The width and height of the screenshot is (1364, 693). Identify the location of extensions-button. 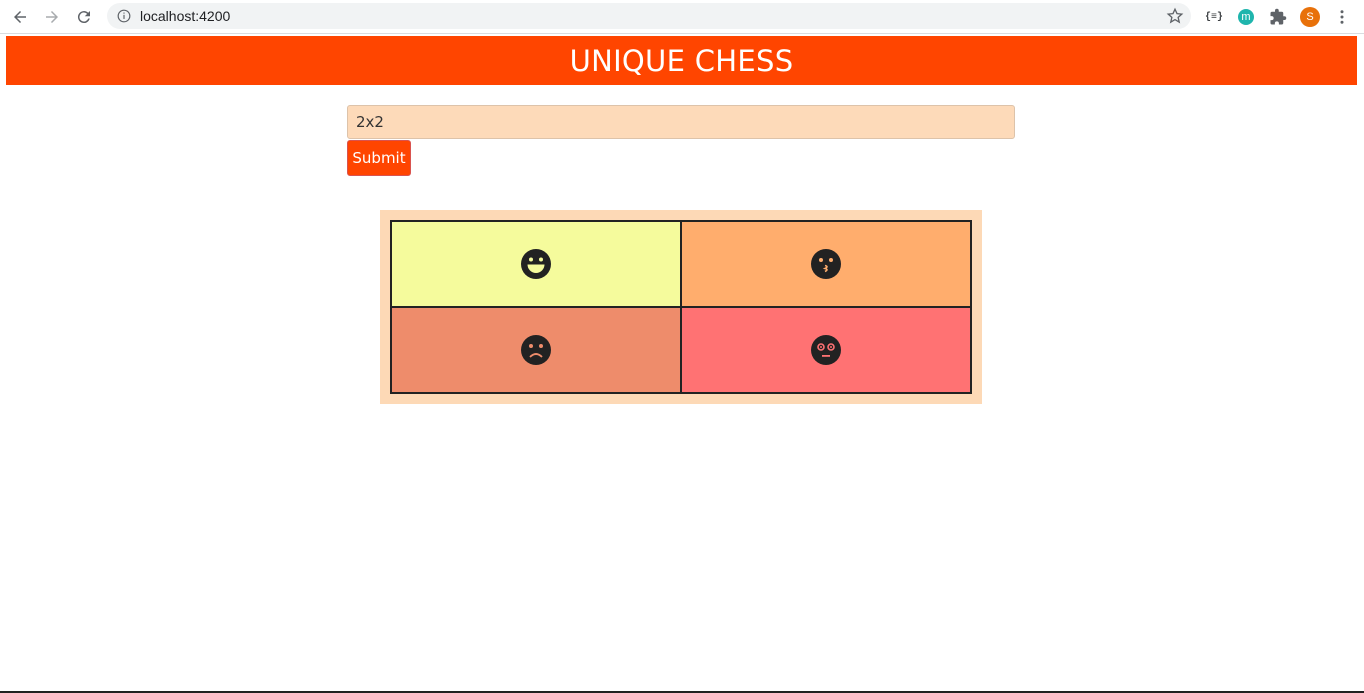
(1278, 17).